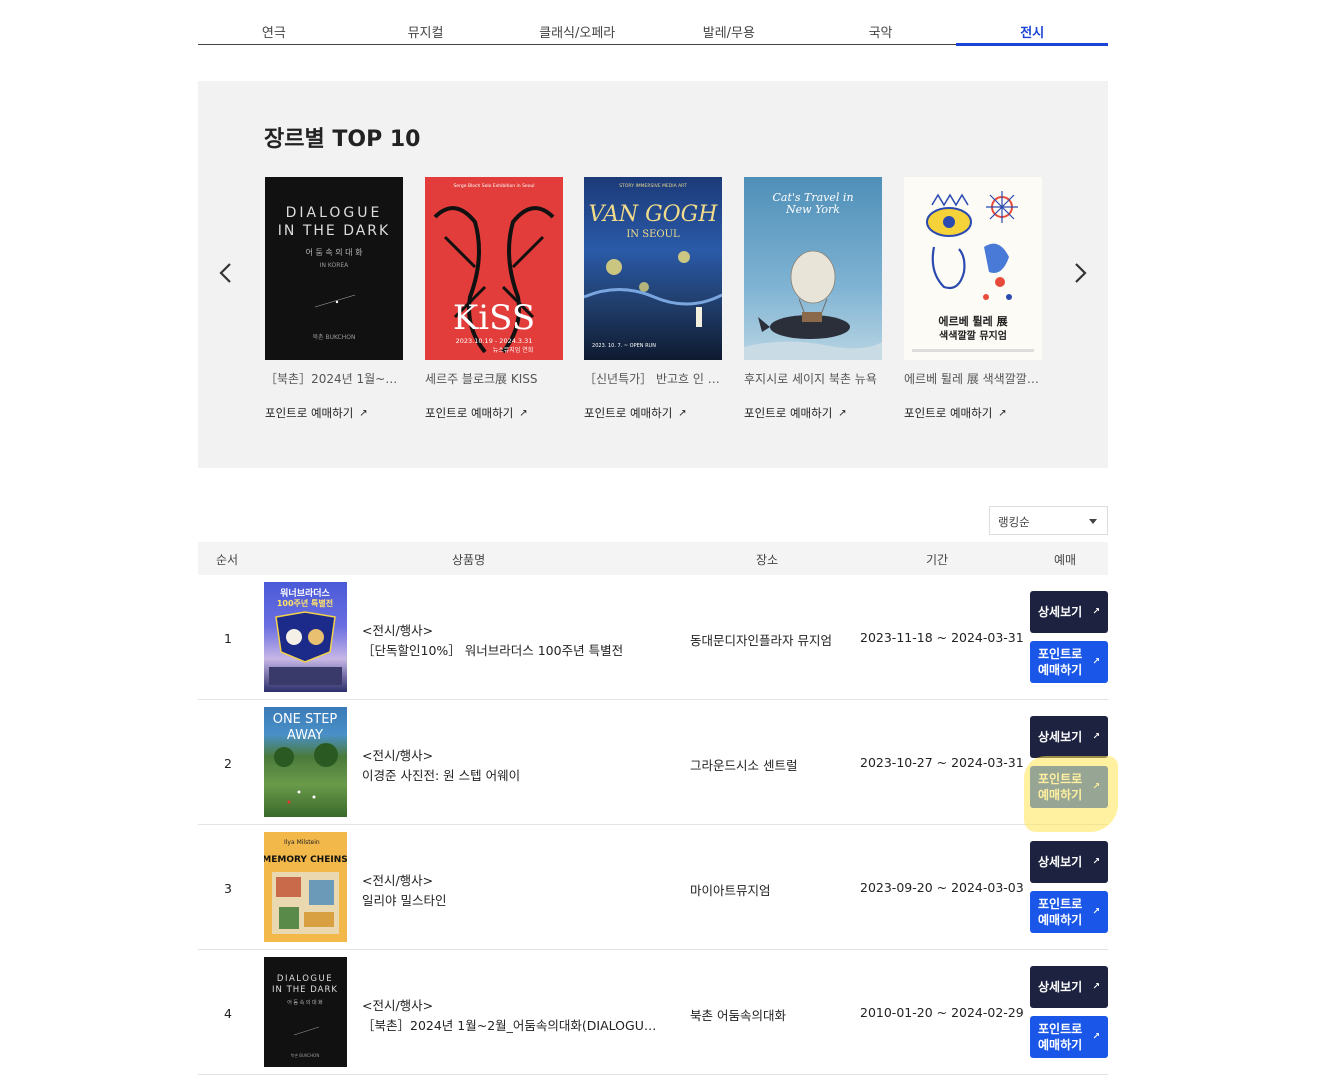  Describe the element at coordinates (942, 1012) in the screenshot. I see `row-period: 2010-01-20 ~ 2024-02-29` at that location.